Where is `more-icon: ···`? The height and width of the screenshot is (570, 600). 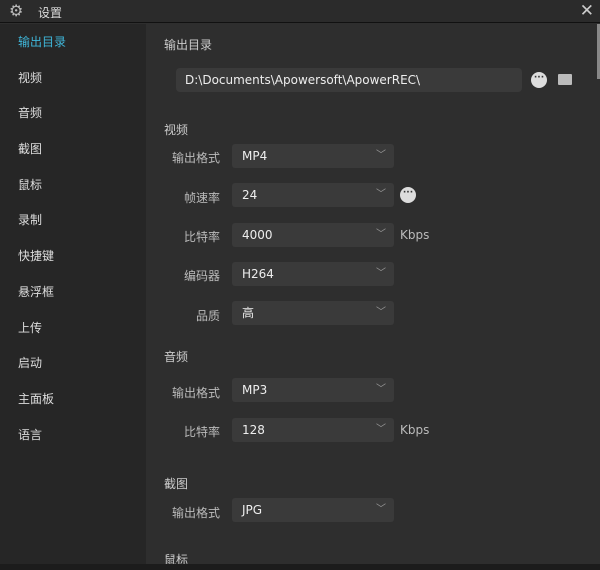
more-icon: ··· is located at coordinates (539, 80).